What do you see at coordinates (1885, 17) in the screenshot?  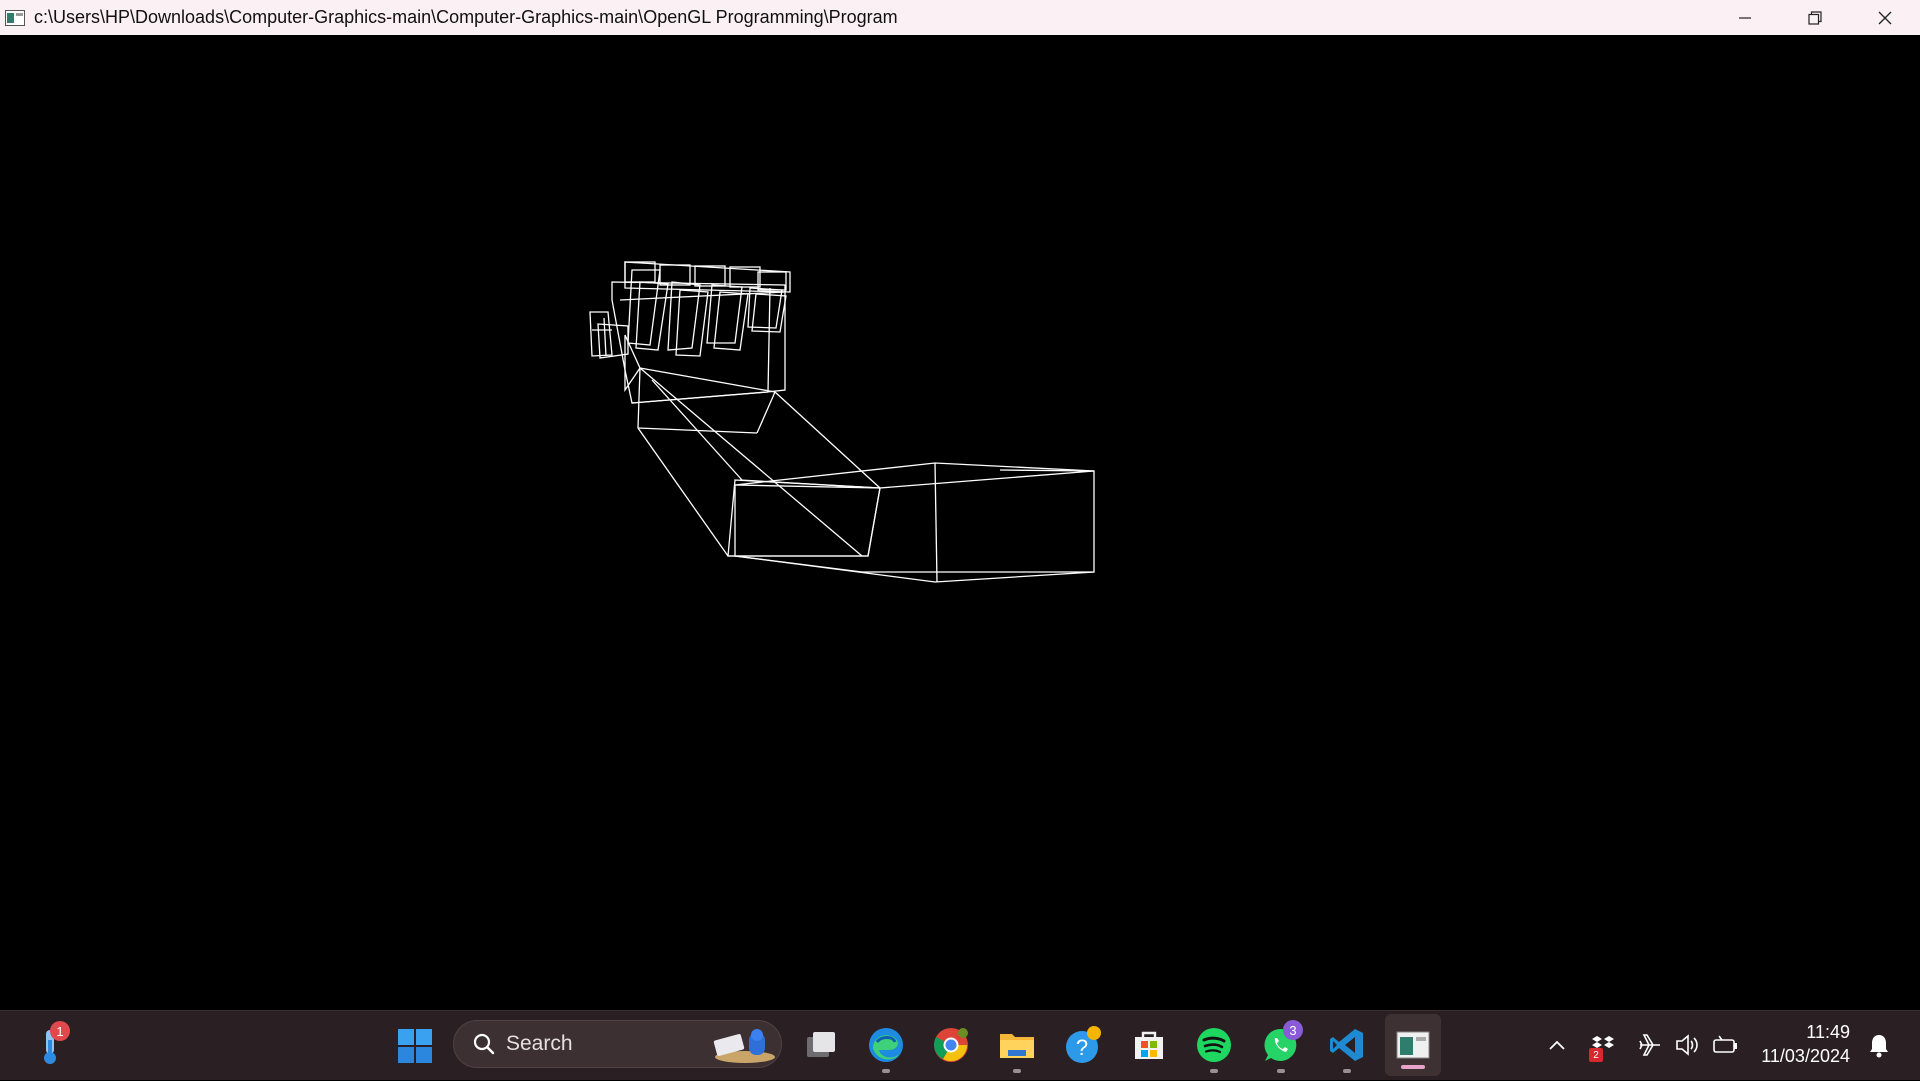 I see `close-button` at bounding box center [1885, 17].